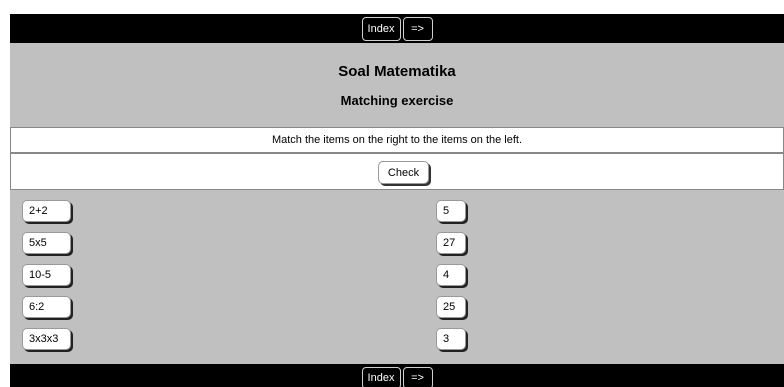 This screenshot has height=387, width=784. Describe the element at coordinates (381, 376) in the screenshot. I see `index-button-bottom: Index` at that location.